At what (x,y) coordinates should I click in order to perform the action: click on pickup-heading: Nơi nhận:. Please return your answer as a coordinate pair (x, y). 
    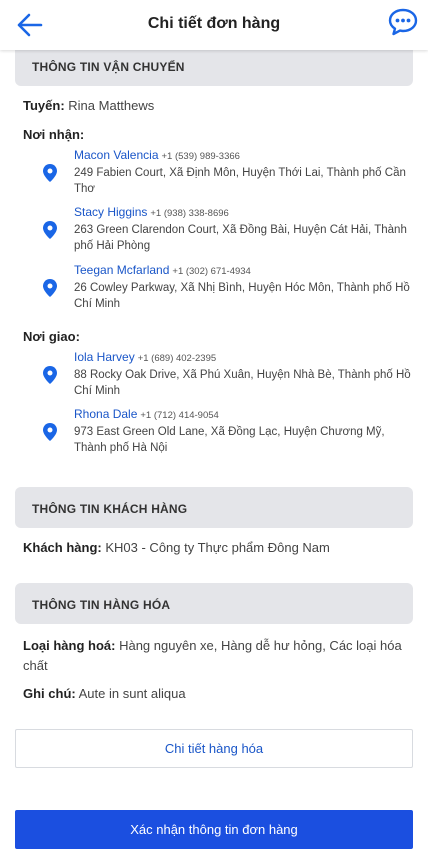
    Looking at the image, I should click on (53, 134).